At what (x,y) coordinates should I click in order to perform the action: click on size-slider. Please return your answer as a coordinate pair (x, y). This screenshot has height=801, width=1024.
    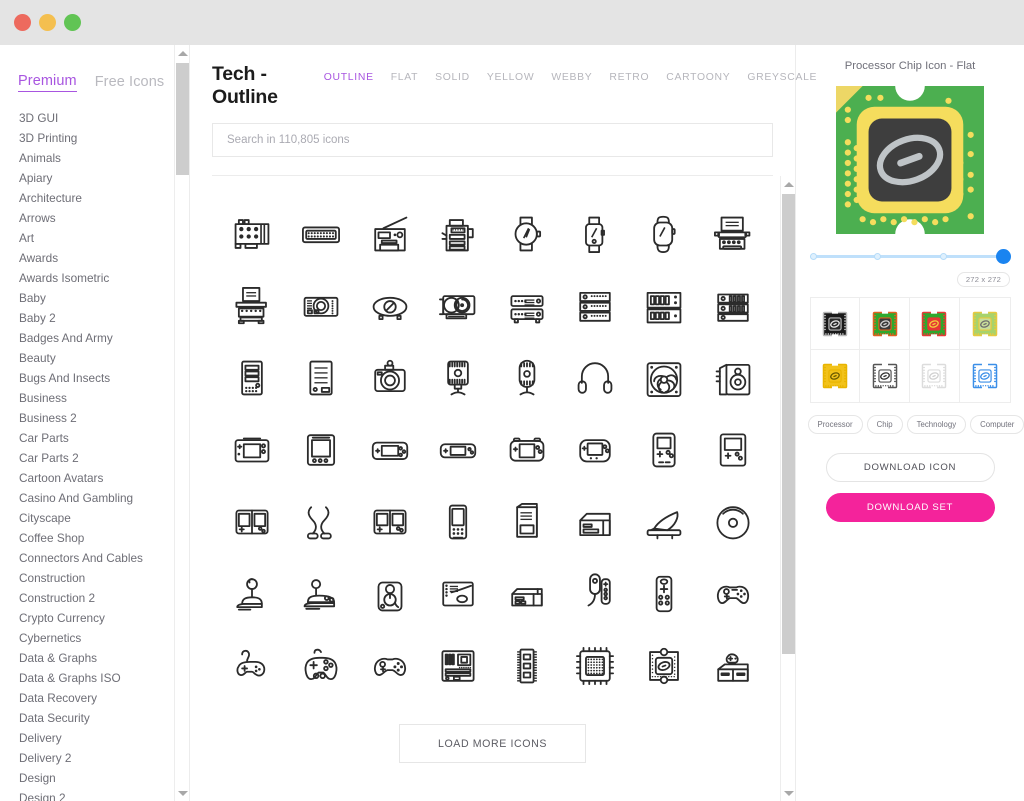
    Looking at the image, I should click on (910, 256).